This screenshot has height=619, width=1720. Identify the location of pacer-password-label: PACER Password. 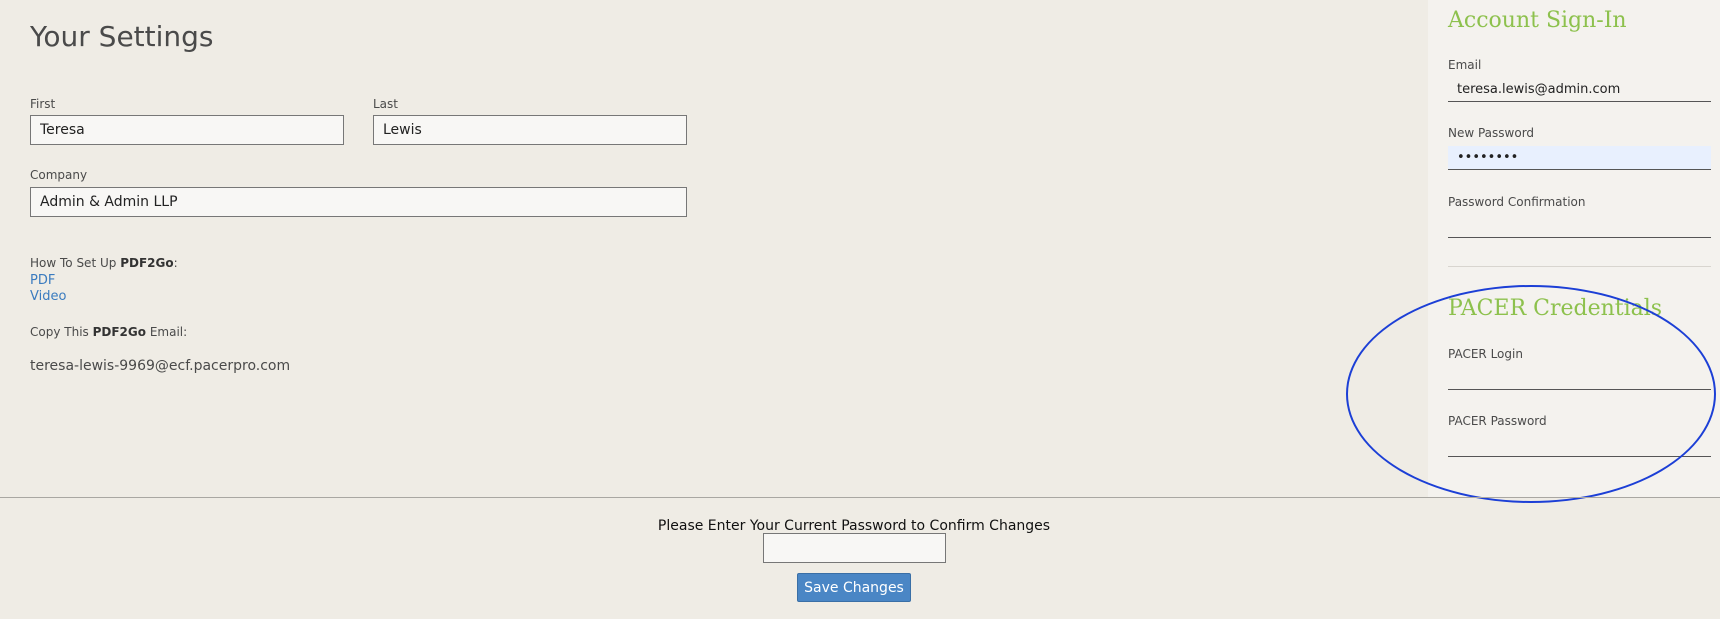
(1497, 421).